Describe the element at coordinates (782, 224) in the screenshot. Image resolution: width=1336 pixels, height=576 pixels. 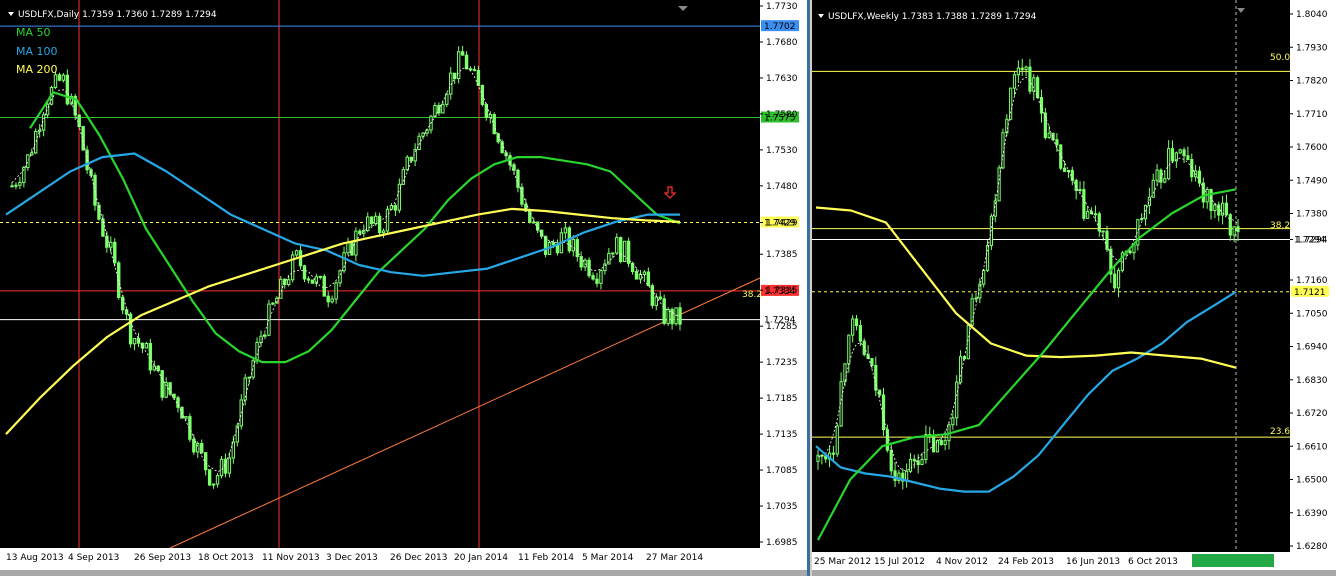
I see `y-tick-label: 1.7429` at that location.